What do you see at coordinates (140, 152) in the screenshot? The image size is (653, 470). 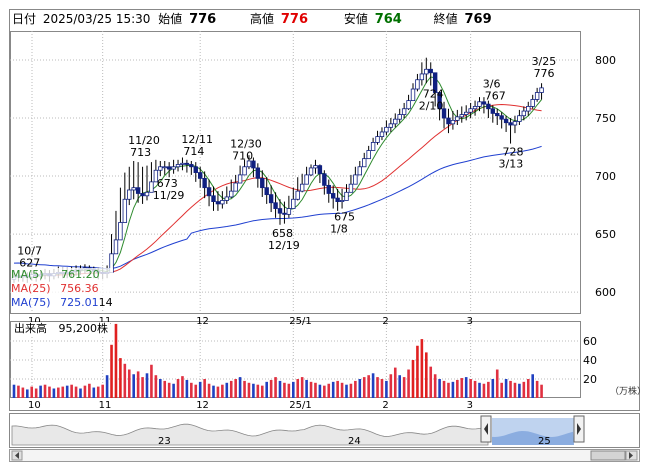 I see `annotation-value: 713` at bounding box center [140, 152].